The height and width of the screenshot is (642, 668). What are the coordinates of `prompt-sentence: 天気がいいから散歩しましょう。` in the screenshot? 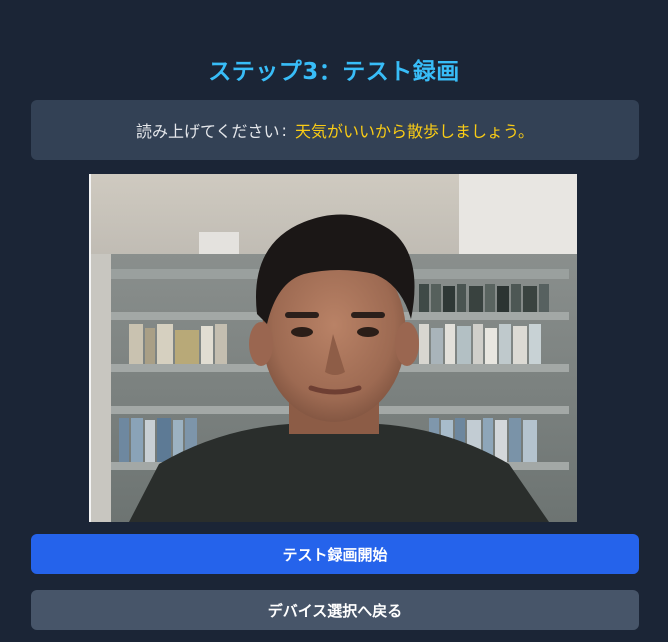 It's located at (414, 131).